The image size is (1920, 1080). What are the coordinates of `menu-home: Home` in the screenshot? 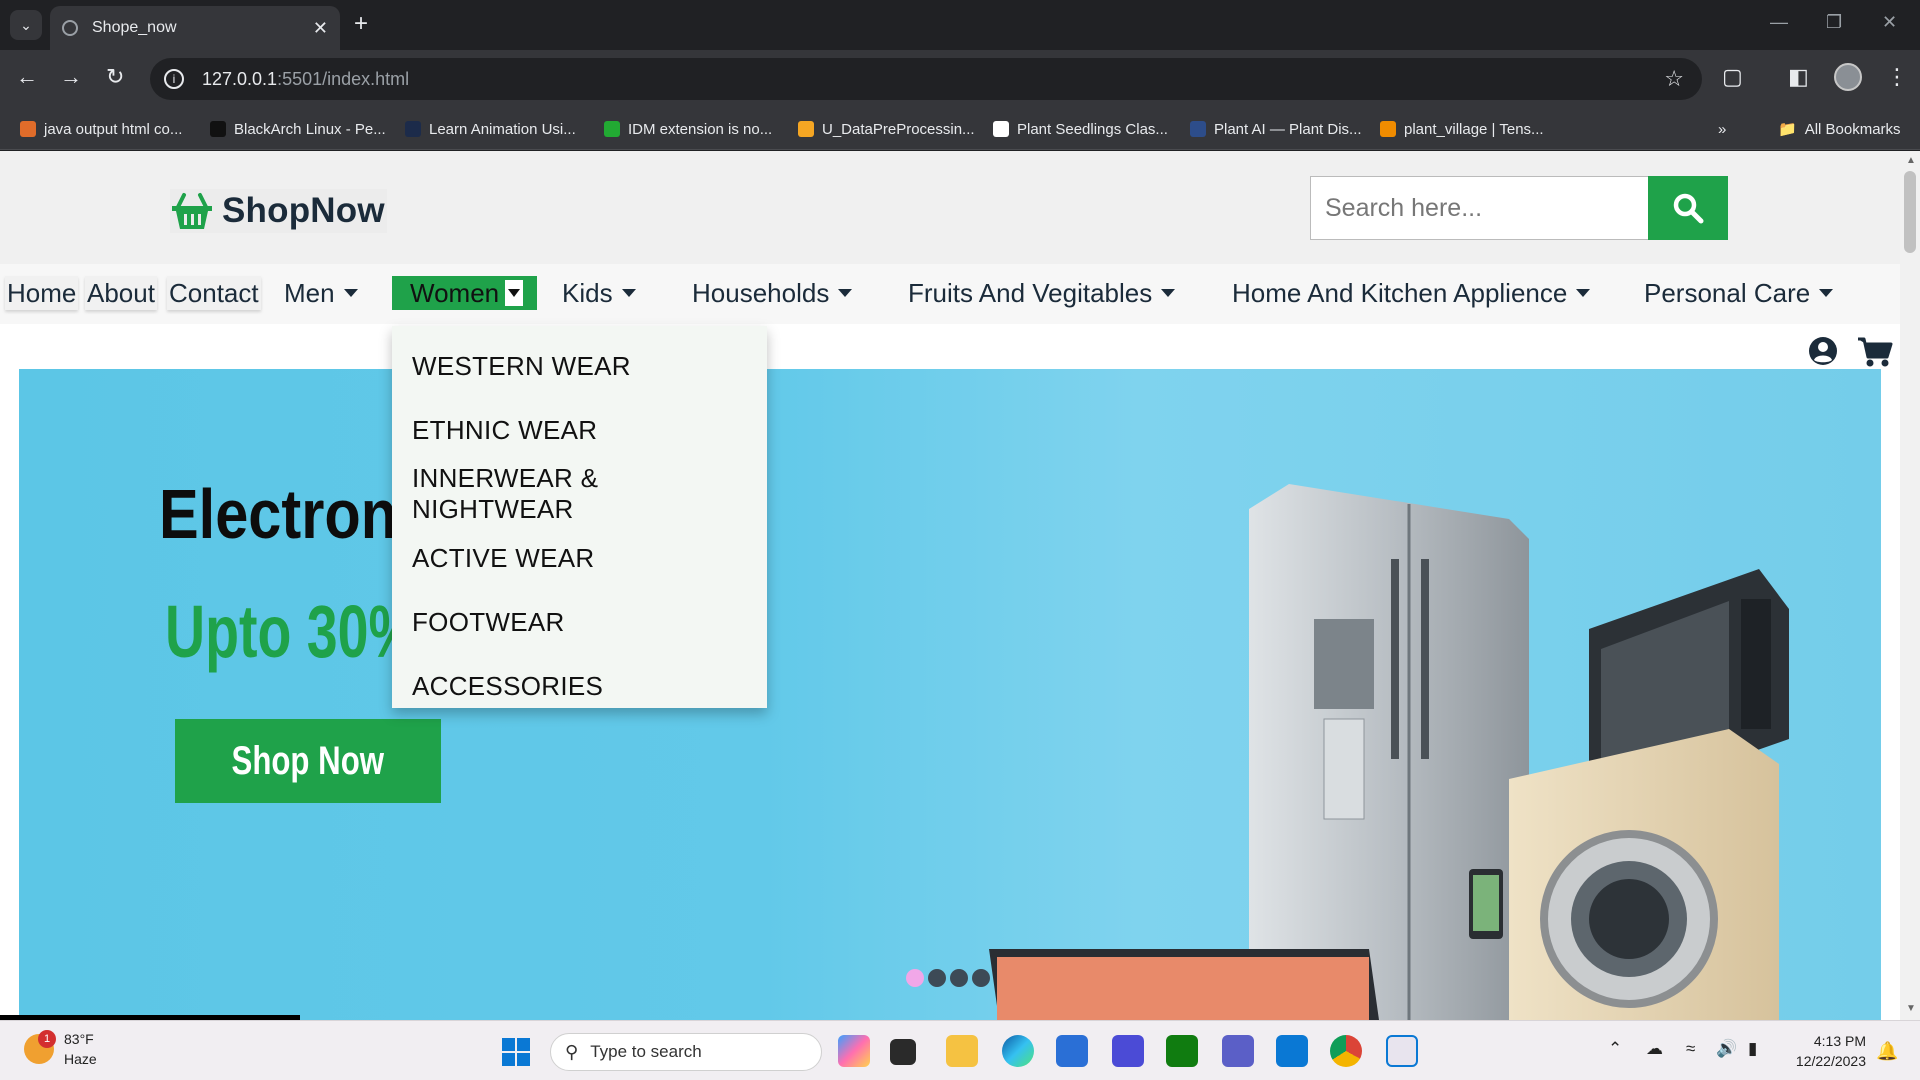 It's located at (42, 293).